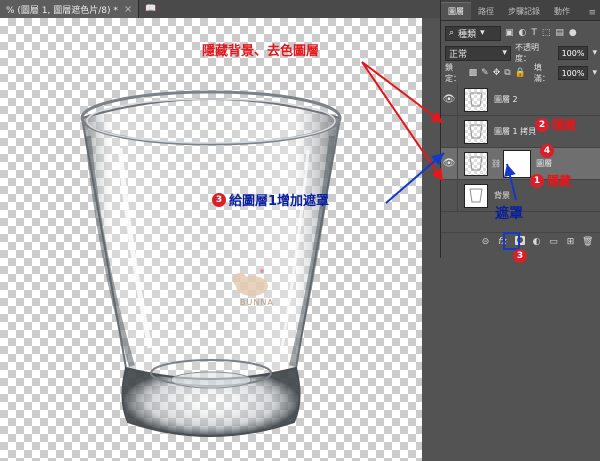 The width and height of the screenshot is (600, 461). I want to click on document-tab-2: 📖, so click(150, 9).